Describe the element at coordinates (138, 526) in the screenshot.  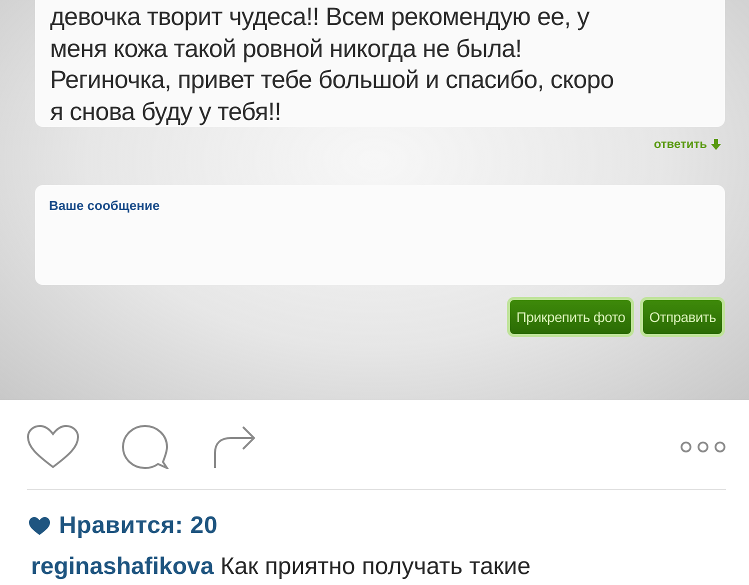
I see `likes-count: Нравится: 20` at that location.